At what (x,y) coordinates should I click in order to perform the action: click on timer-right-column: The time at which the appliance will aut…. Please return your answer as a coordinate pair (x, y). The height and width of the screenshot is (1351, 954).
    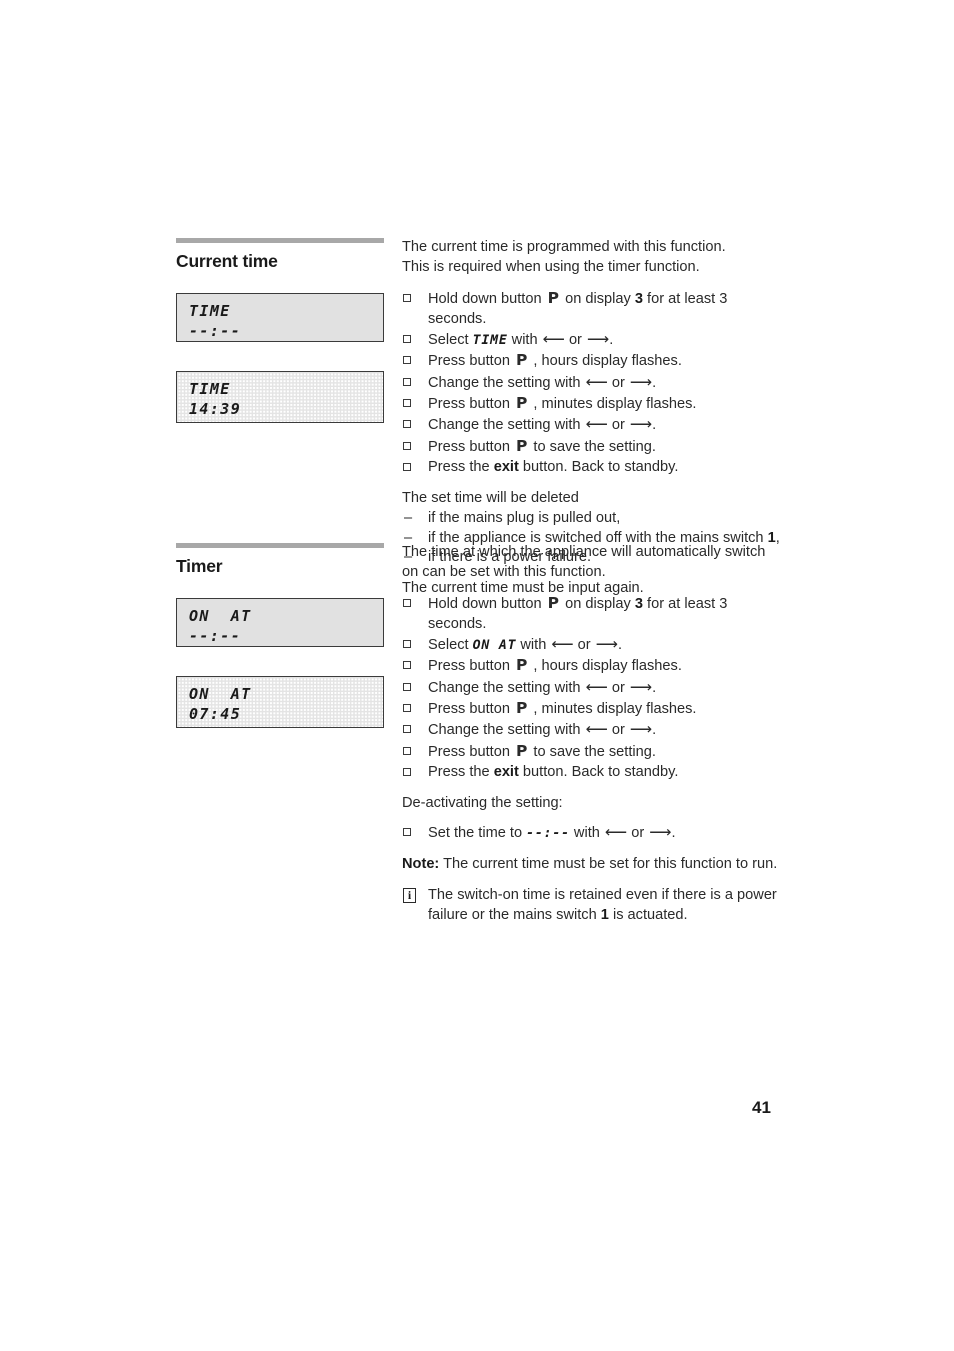
    Looking at the image, I should click on (593, 734).